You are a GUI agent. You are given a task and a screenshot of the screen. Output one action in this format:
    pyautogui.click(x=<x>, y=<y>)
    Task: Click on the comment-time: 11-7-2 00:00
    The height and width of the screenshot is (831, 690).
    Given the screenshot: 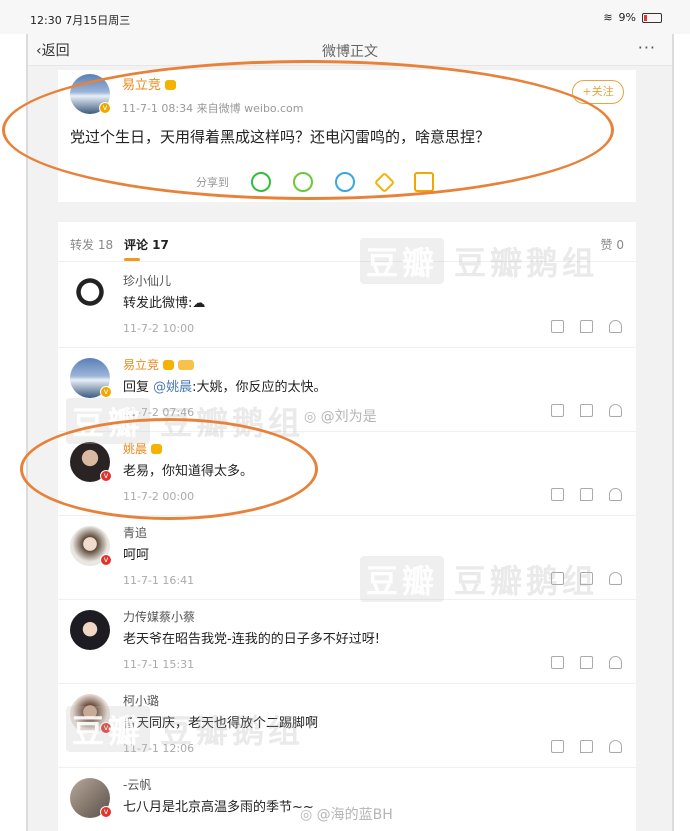 What is the action you would take?
    pyautogui.click(x=159, y=496)
    